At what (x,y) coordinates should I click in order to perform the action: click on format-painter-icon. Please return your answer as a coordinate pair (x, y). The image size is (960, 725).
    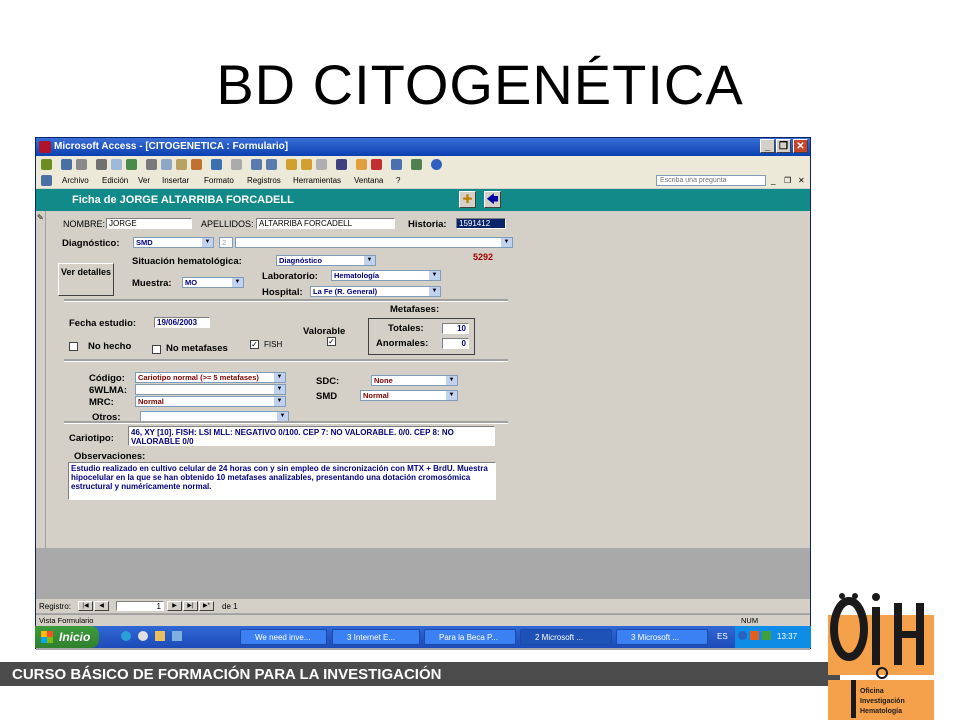
    Looking at the image, I should click on (196, 164).